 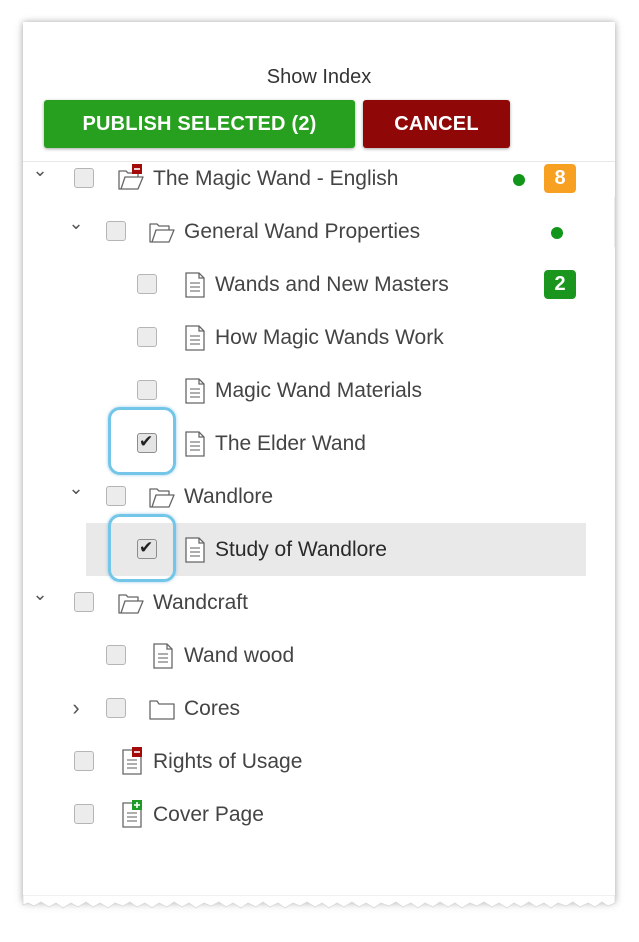 I want to click on tree-row: Wand wood, so click(x=319, y=655).